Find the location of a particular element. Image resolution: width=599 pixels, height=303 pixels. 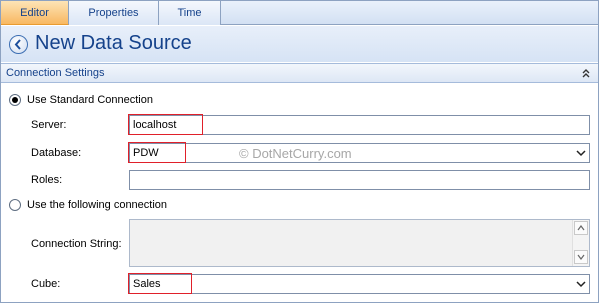

tab-properties: Properties is located at coordinates (114, 13).